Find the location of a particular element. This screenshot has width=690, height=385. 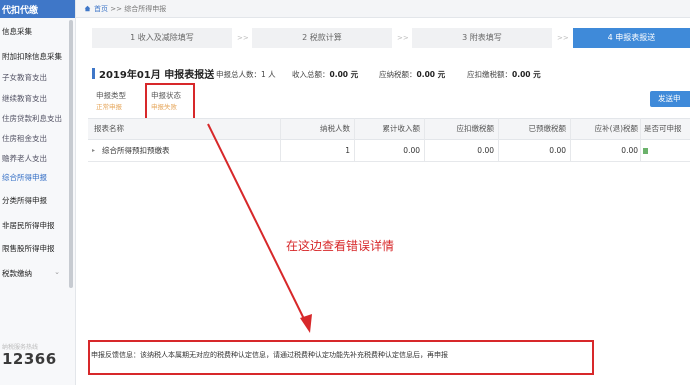

column-header-income: 累计收入额 is located at coordinates (401, 128).